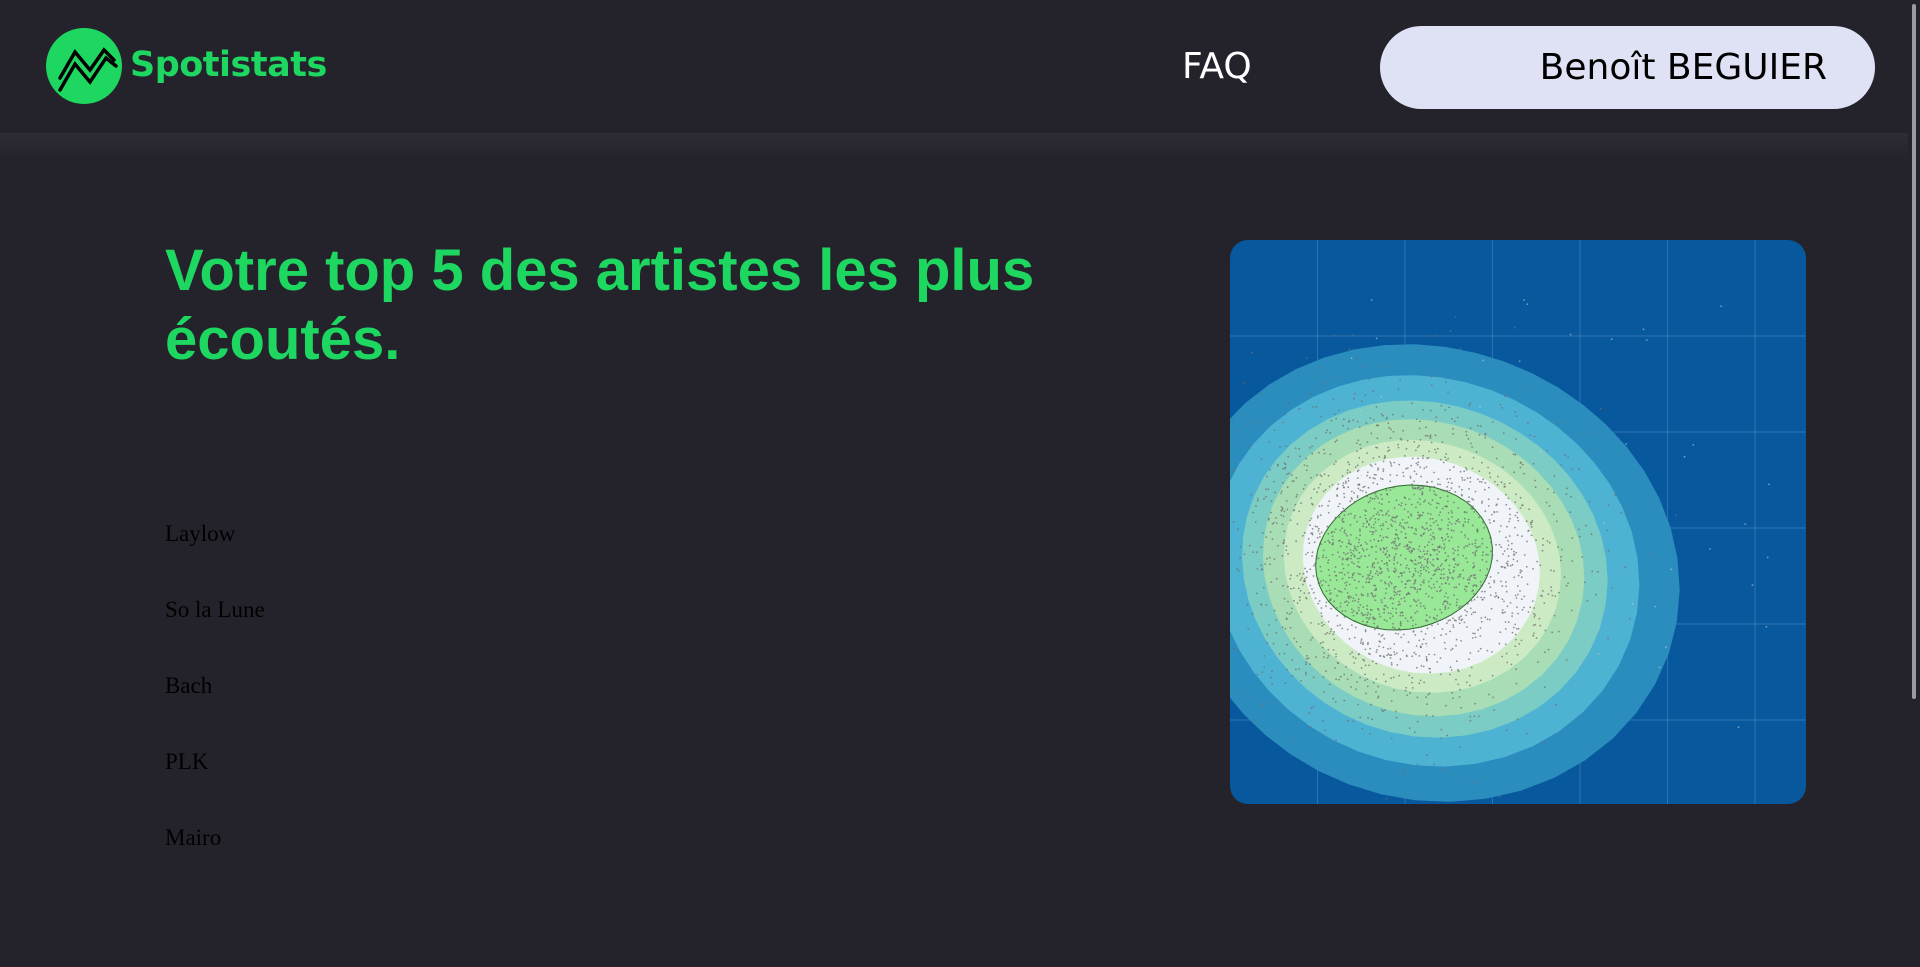 The image size is (1920, 967). Describe the element at coordinates (228, 65) in the screenshot. I see `brand-name: Spotistats` at that location.